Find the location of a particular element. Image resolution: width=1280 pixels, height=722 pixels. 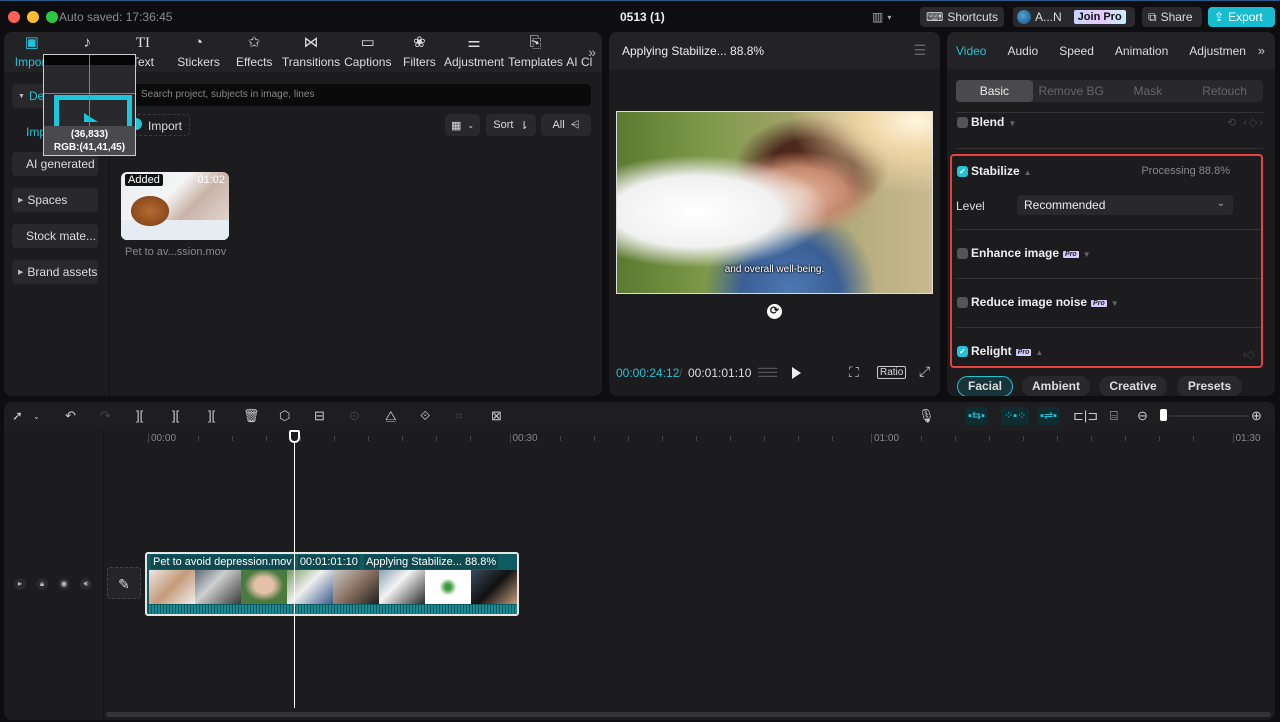

relight-facial-pill: Facial is located at coordinates (985, 386).